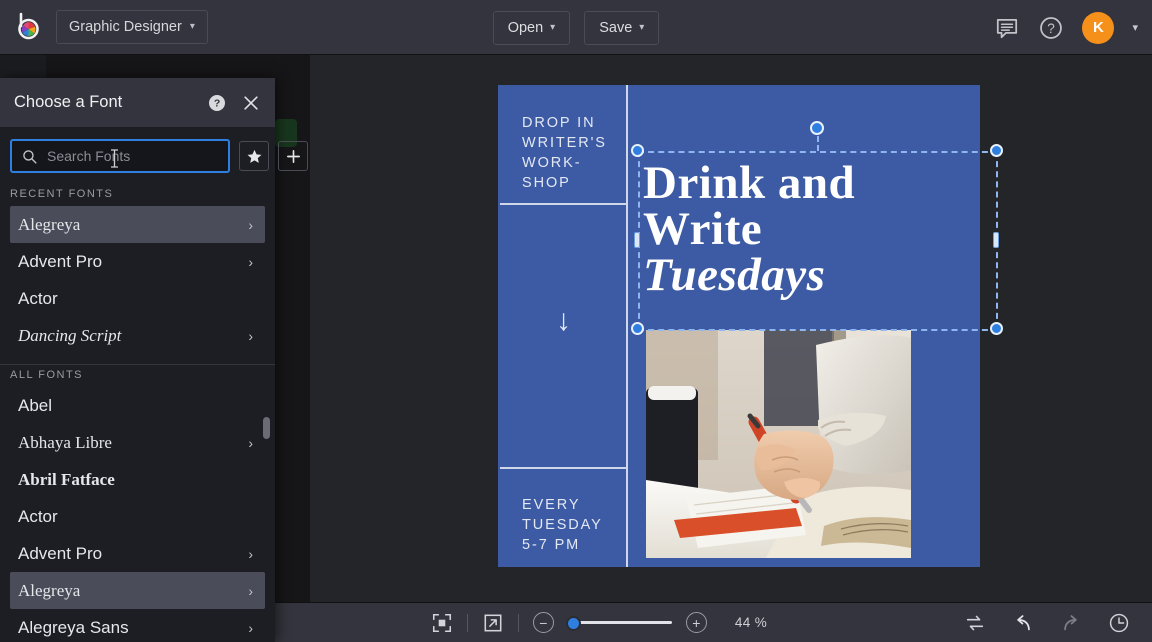  I want to click on zoom-slider, so click(618, 623).